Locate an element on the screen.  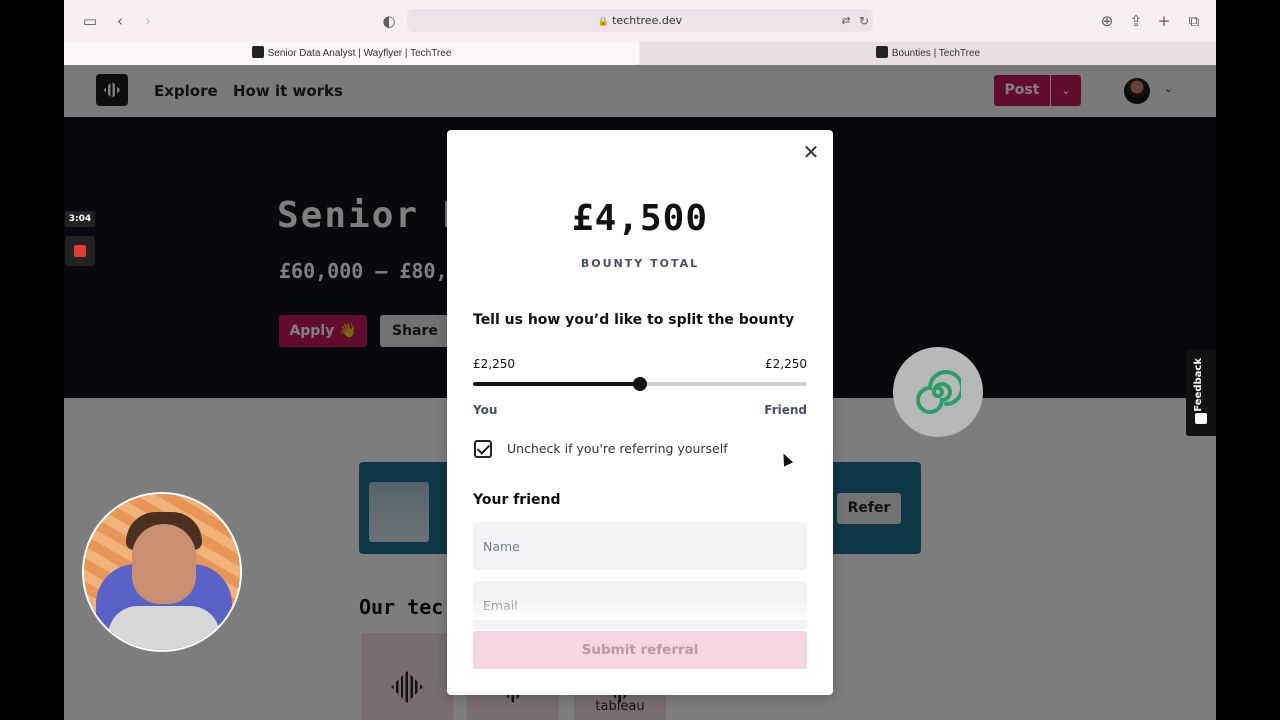
feedback-tab: Feedback is located at coordinates (1201, 393).